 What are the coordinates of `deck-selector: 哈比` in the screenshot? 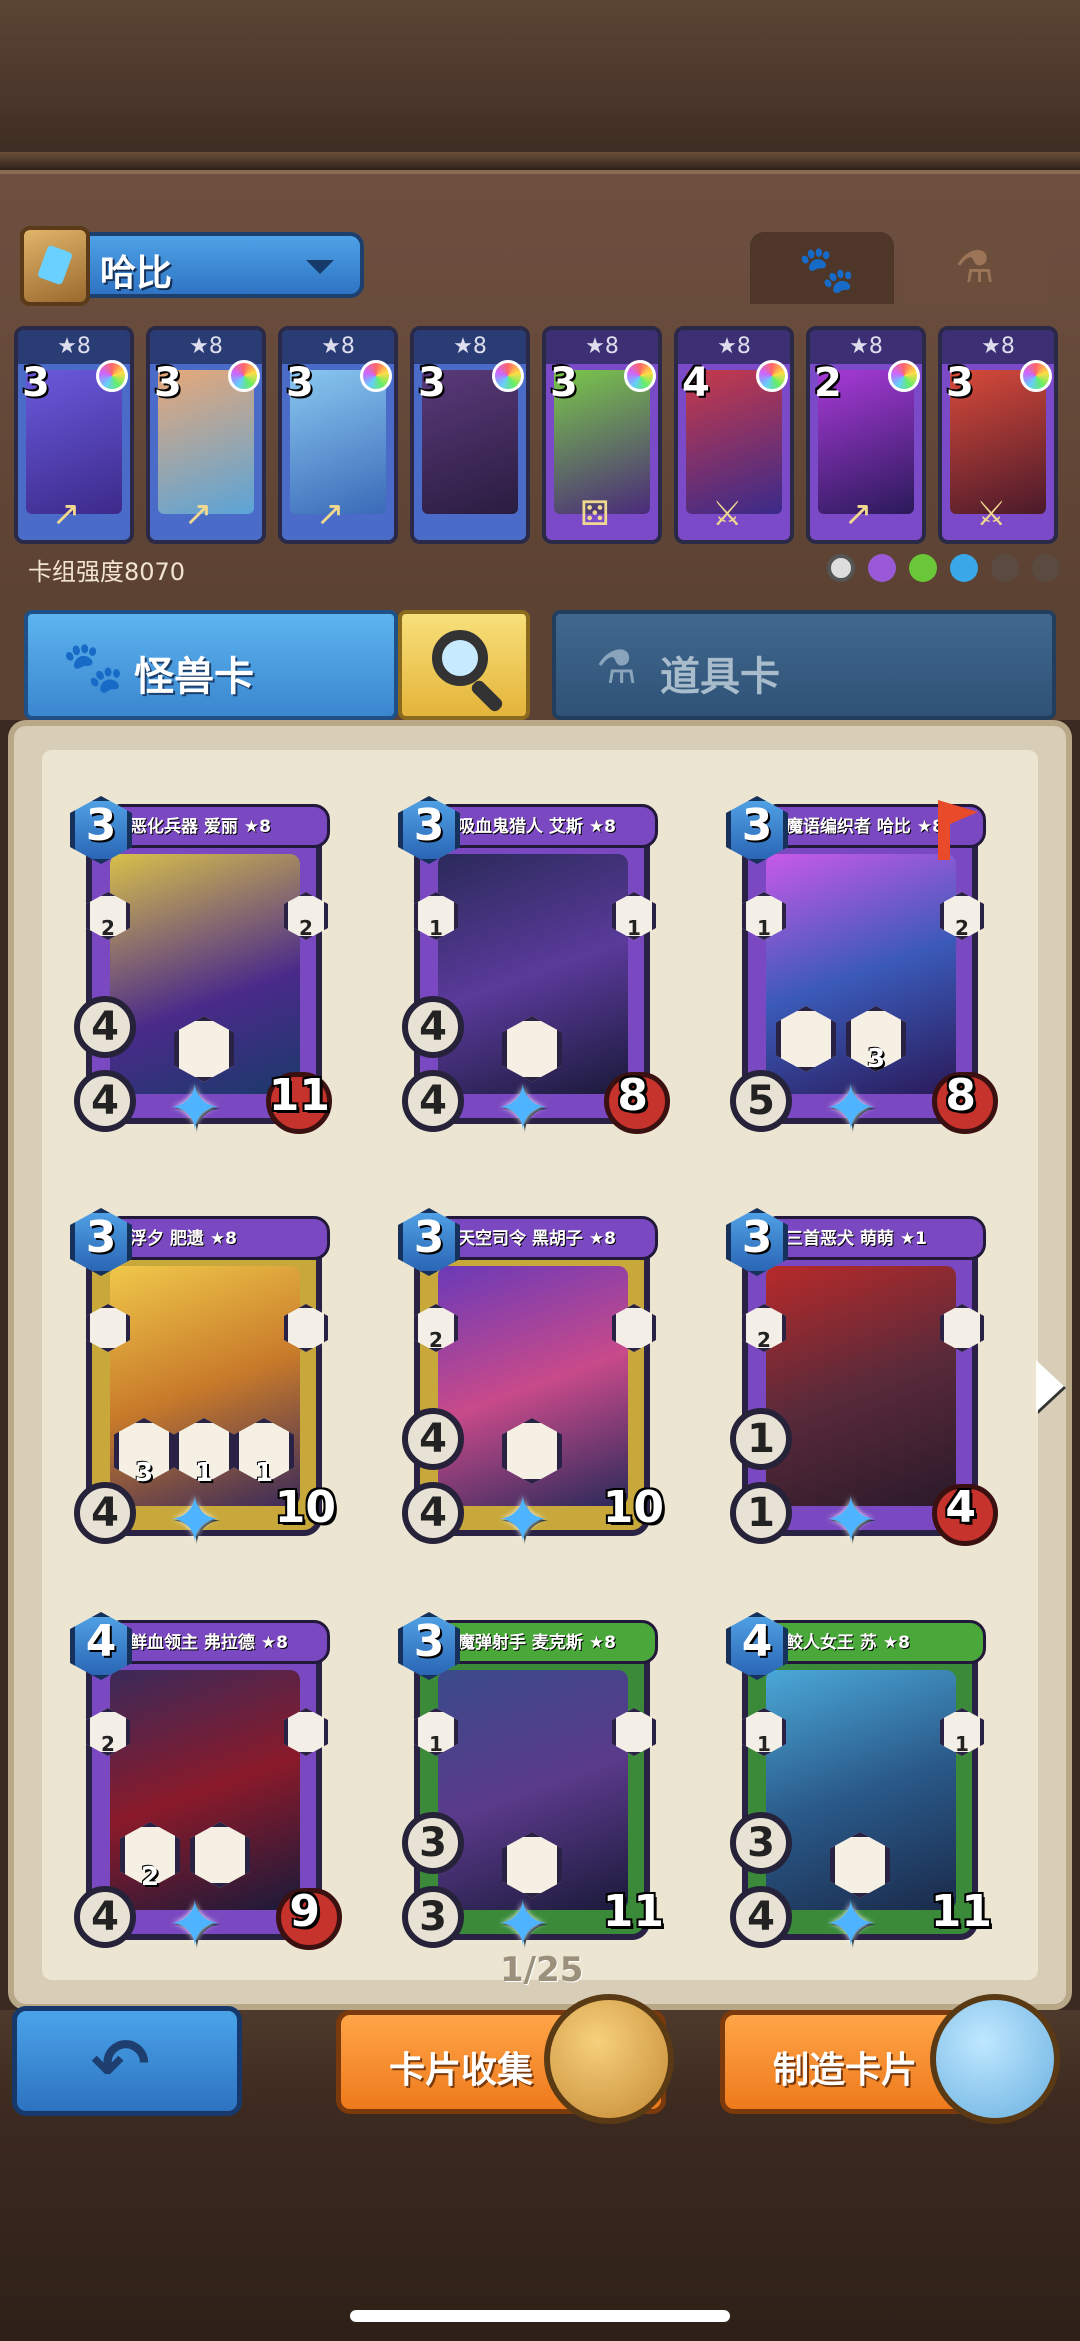 It's located at (192, 266).